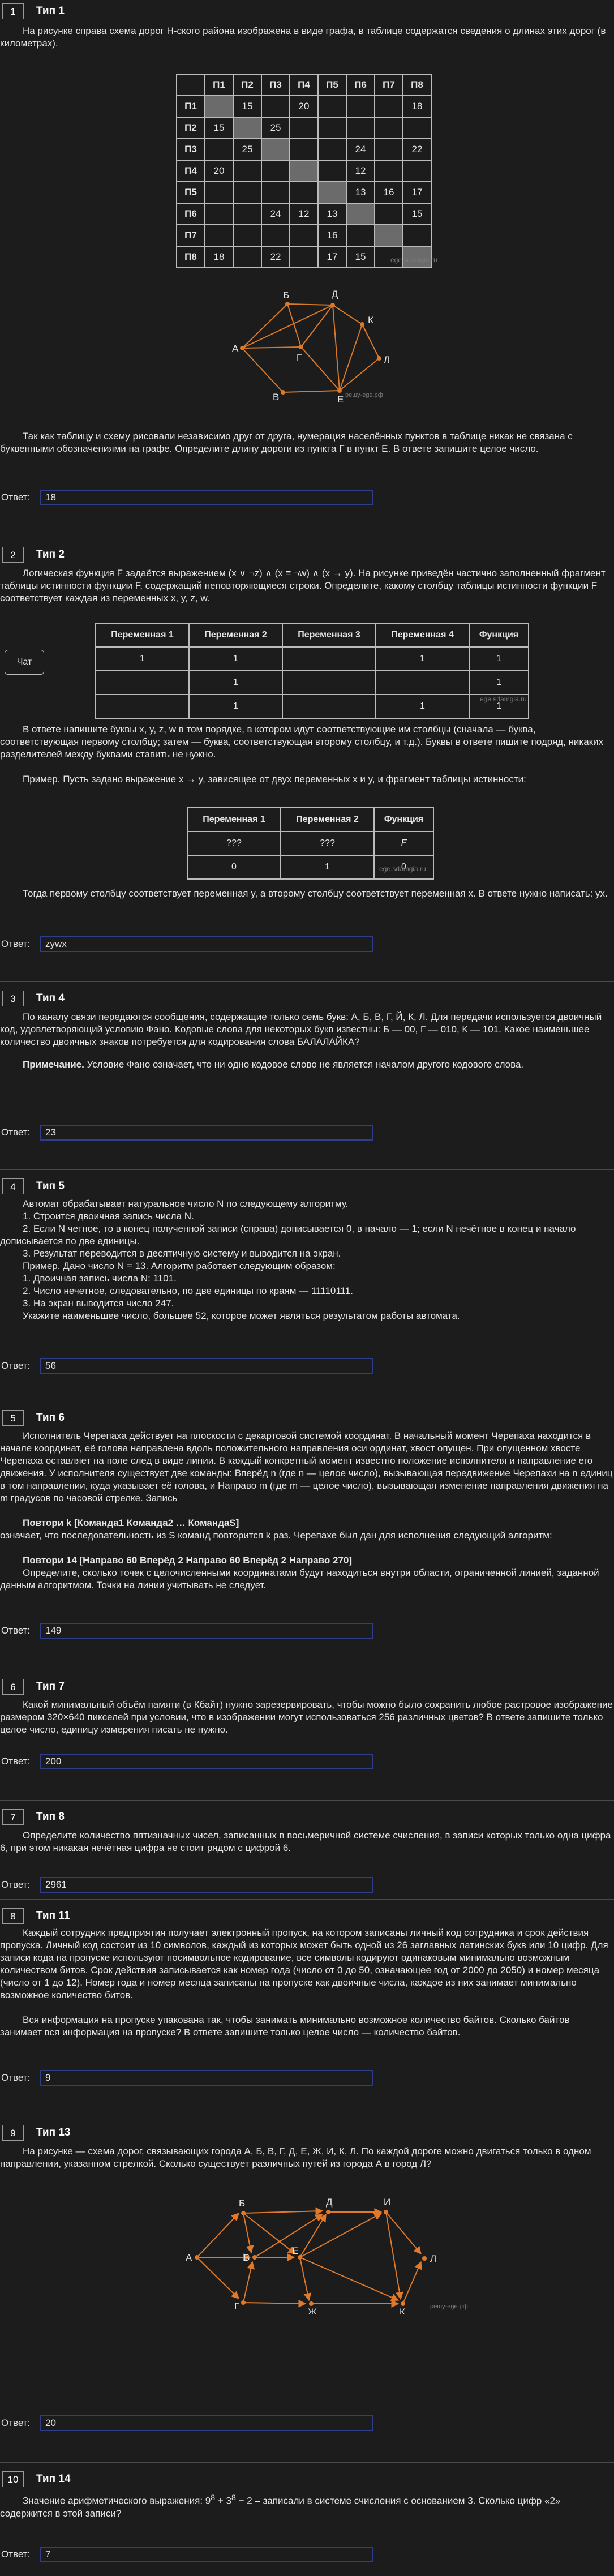  What do you see at coordinates (13, 998) in the screenshot?
I see `task-3-number: 3` at bounding box center [13, 998].